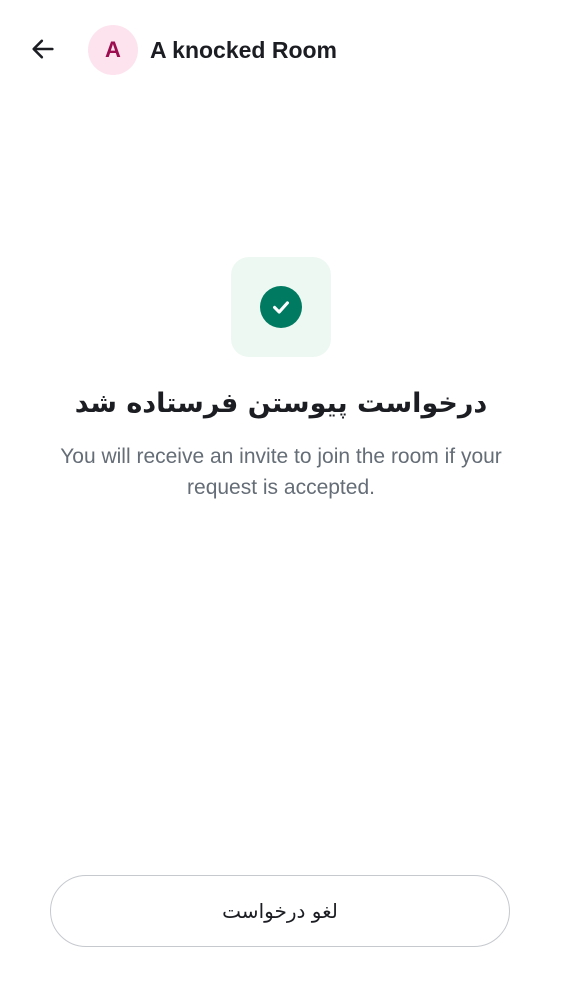 This screenshot has height=1000, width=562. I want to click on cancel-request-button: لغو درخواست, so click(280, 911).